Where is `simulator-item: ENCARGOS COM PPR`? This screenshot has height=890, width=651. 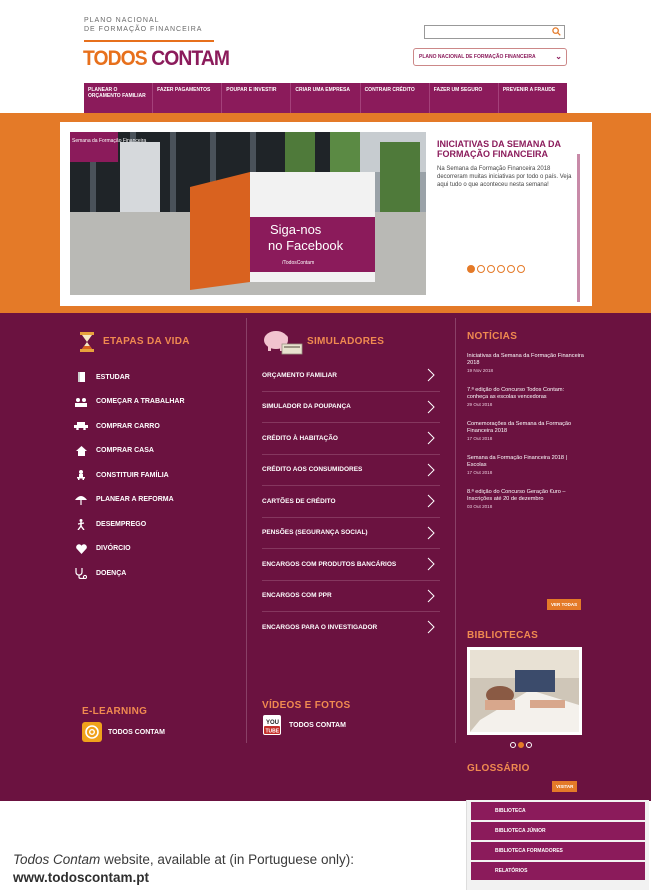 simulator-item: ENCARGOS COM PPR is located at coordinates (351, 596).